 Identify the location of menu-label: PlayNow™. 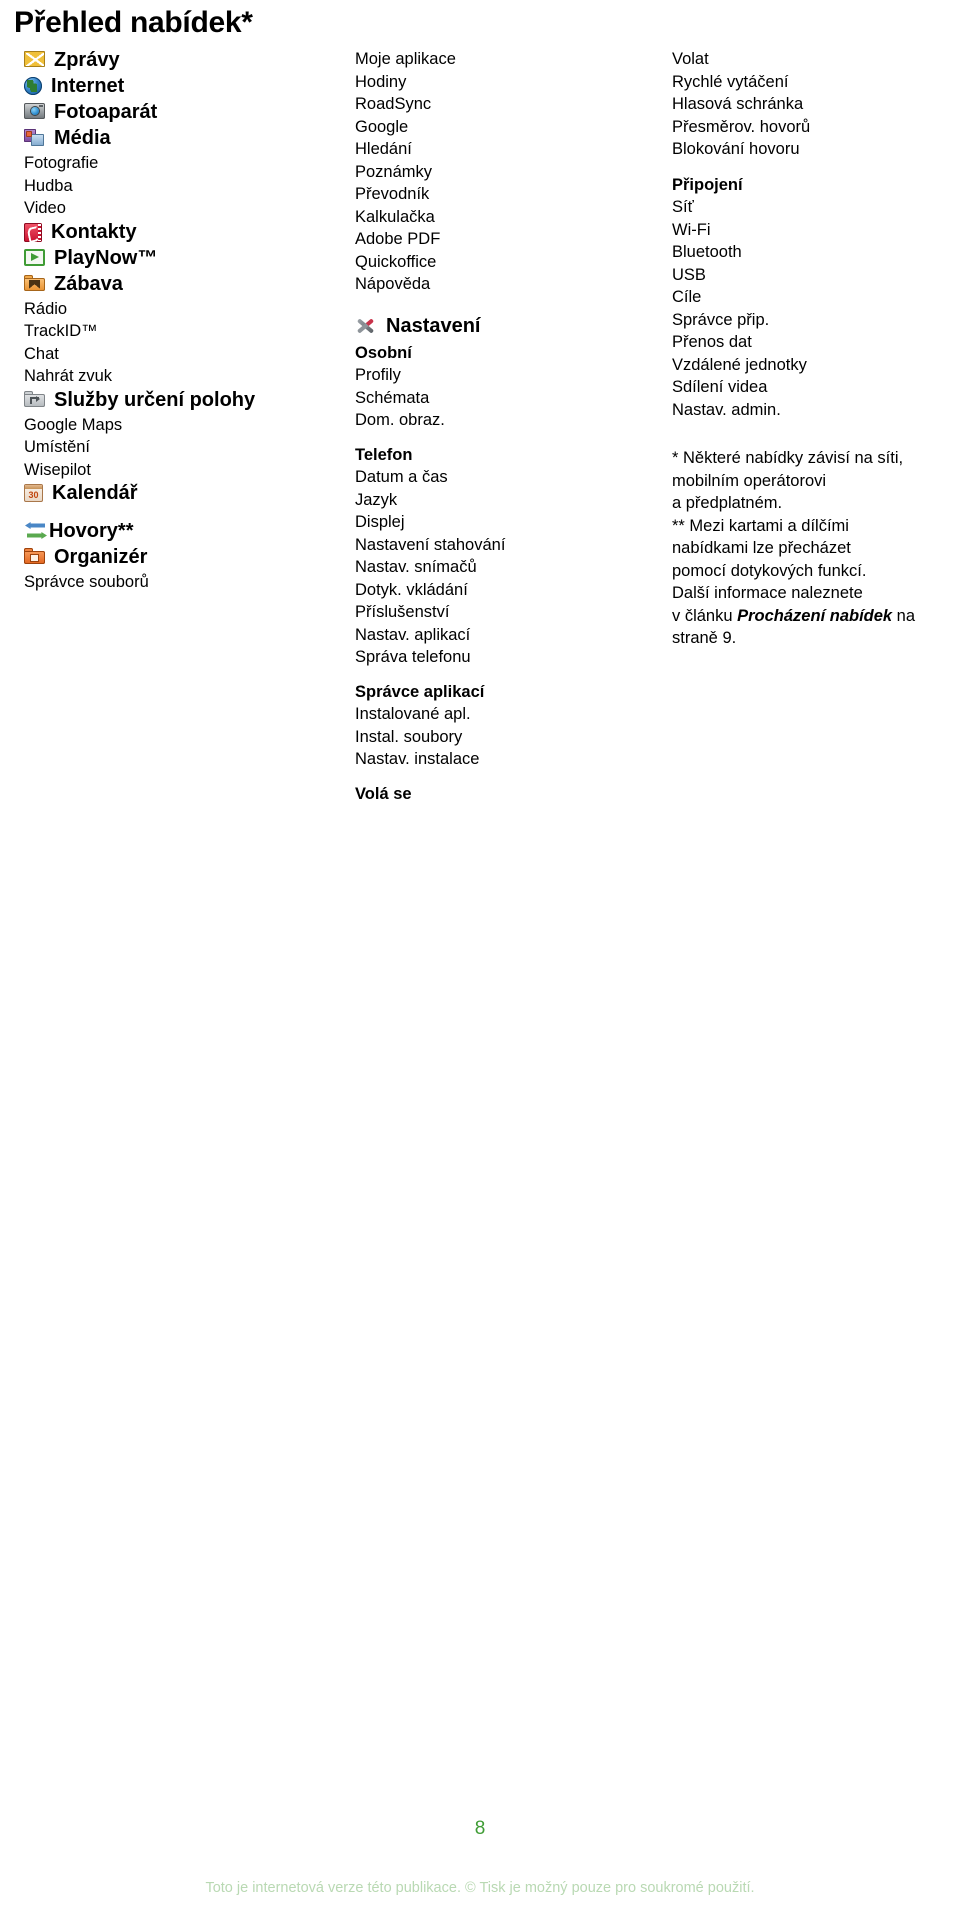
(106, 257).